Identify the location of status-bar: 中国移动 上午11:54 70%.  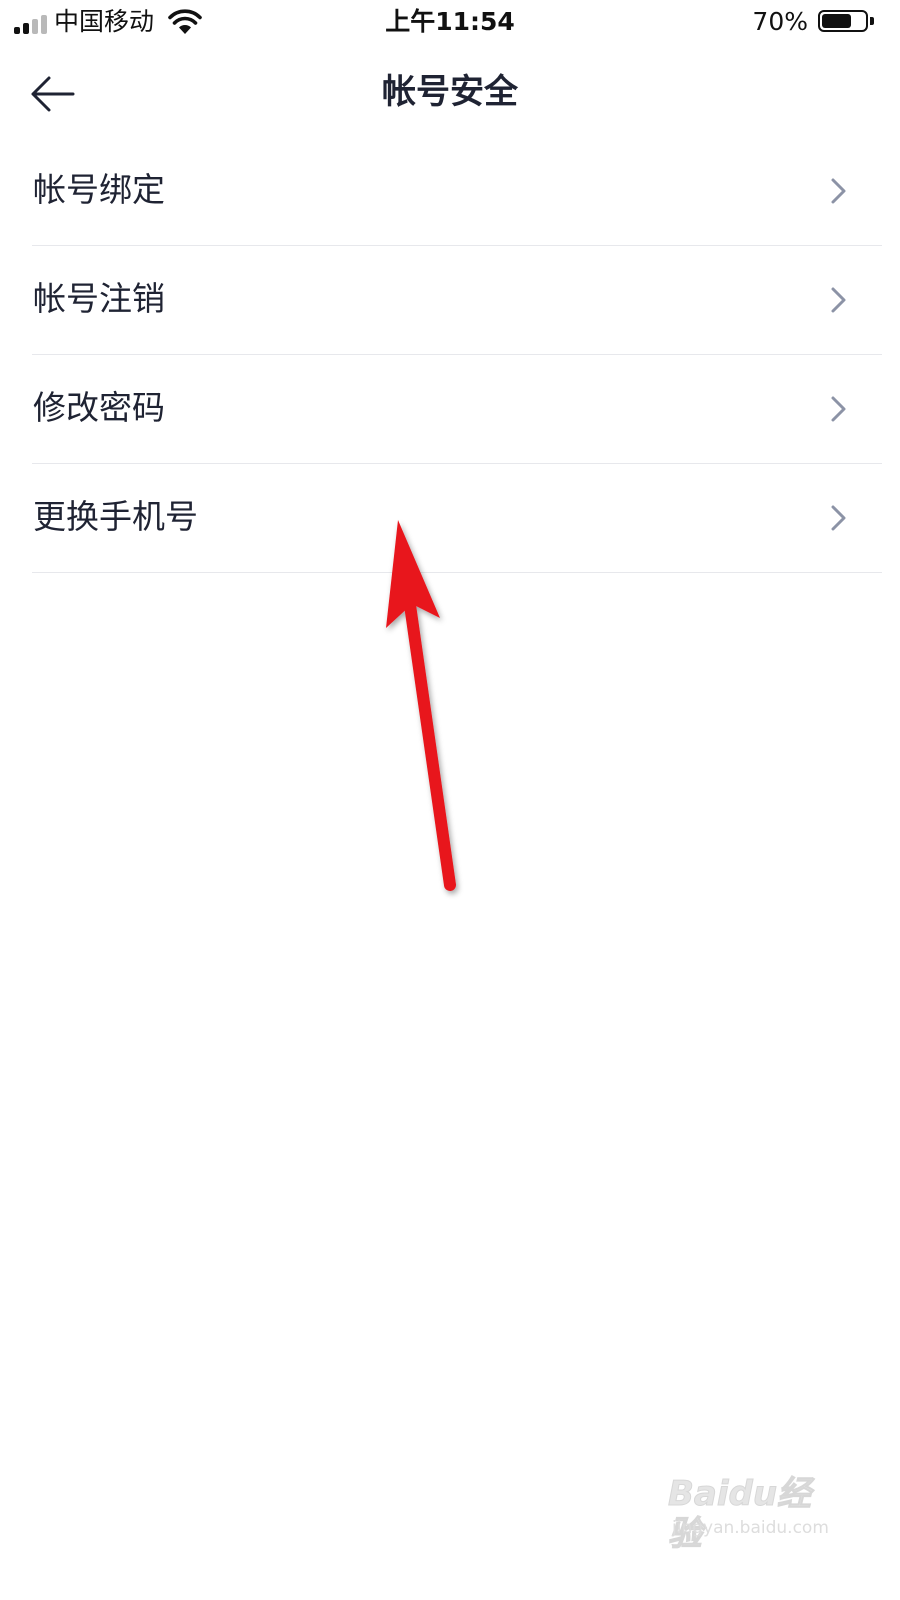
(450, 23).